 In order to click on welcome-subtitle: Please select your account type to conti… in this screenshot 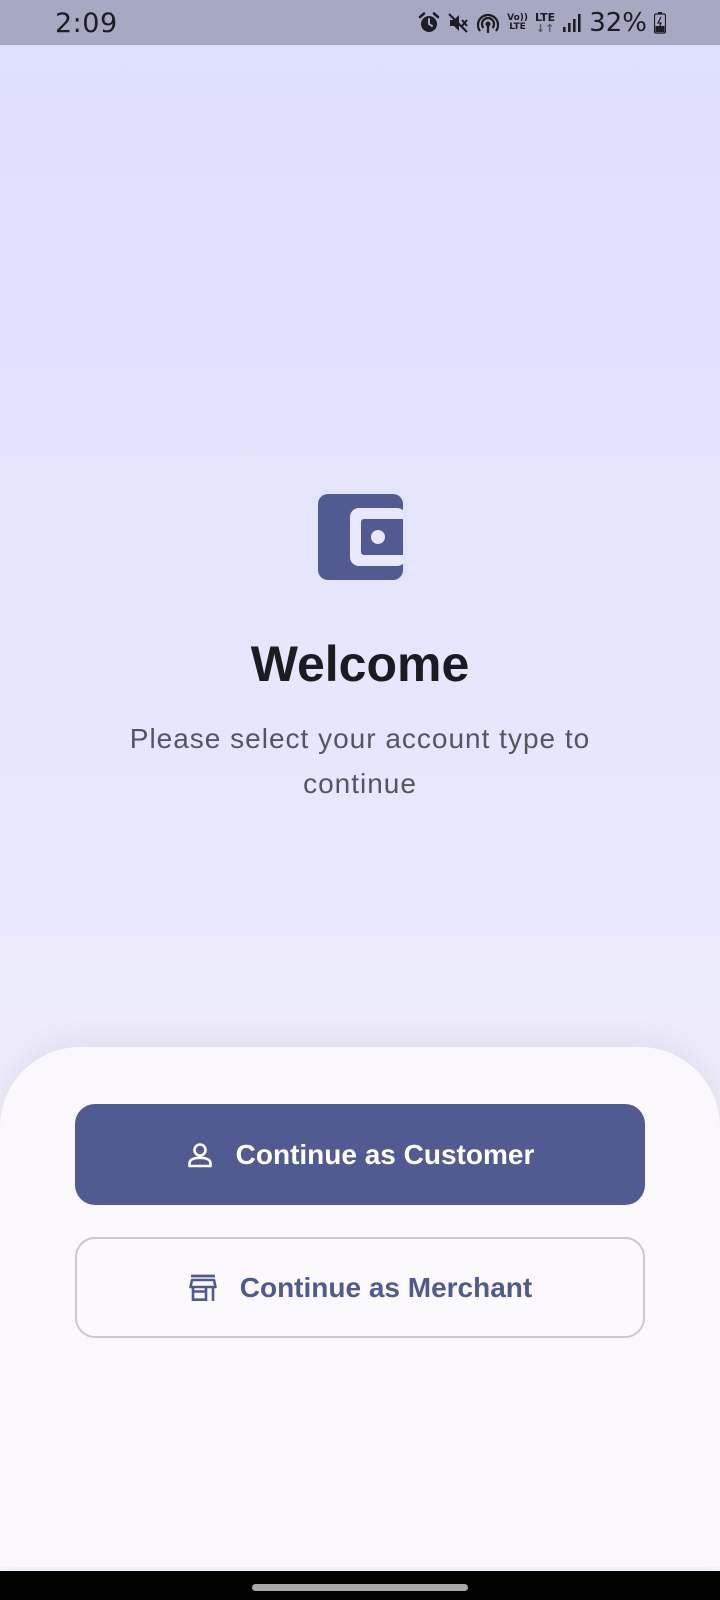, I will do `click(360, 761)`.